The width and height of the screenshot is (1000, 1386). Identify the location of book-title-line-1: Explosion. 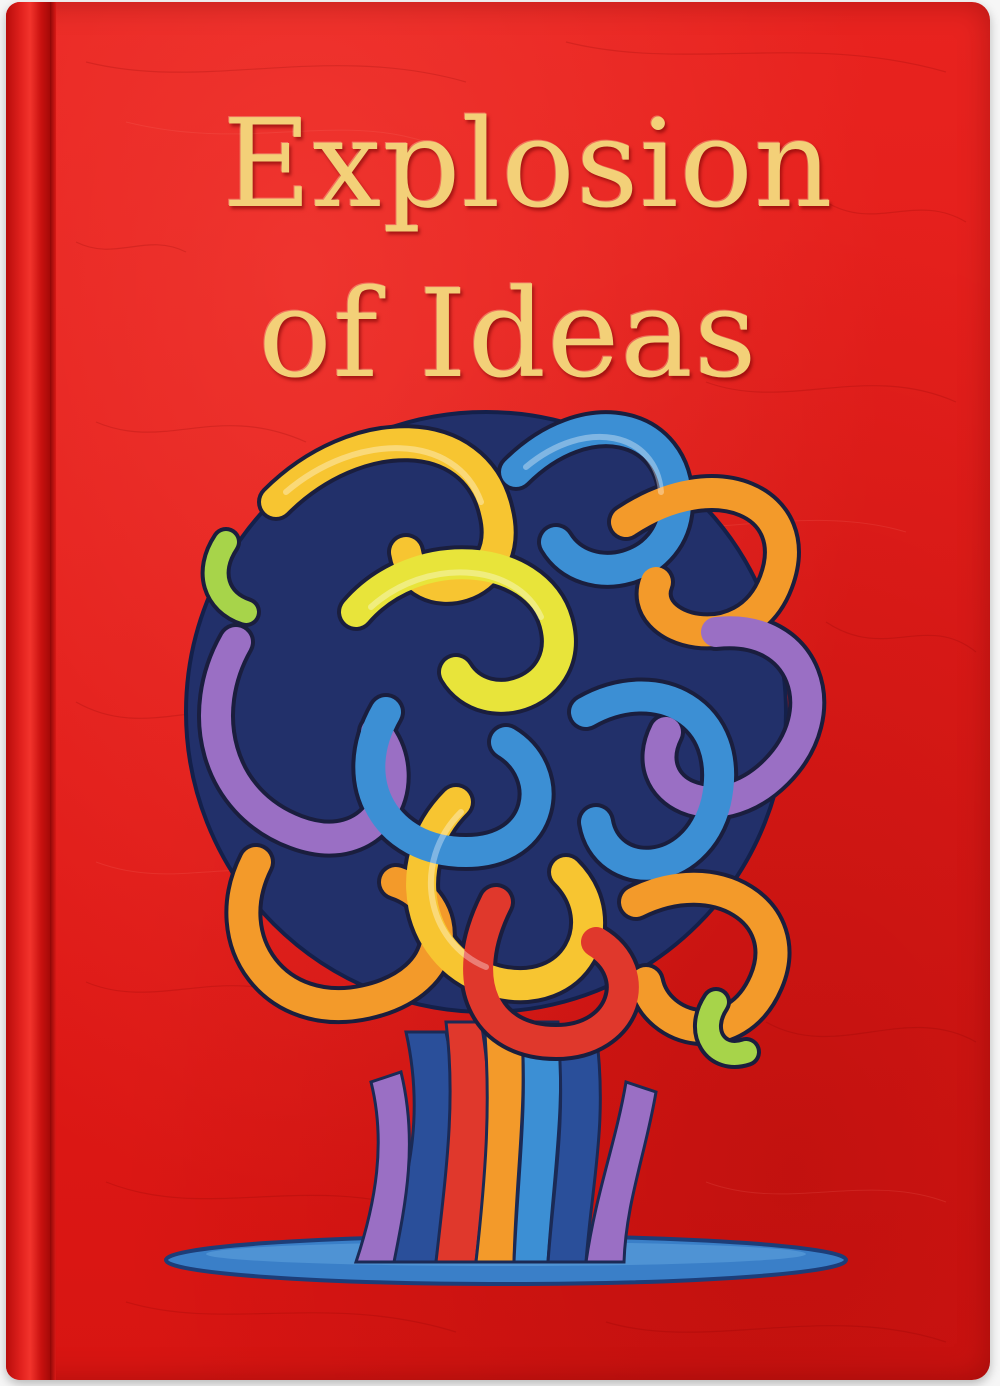
(528, 164).